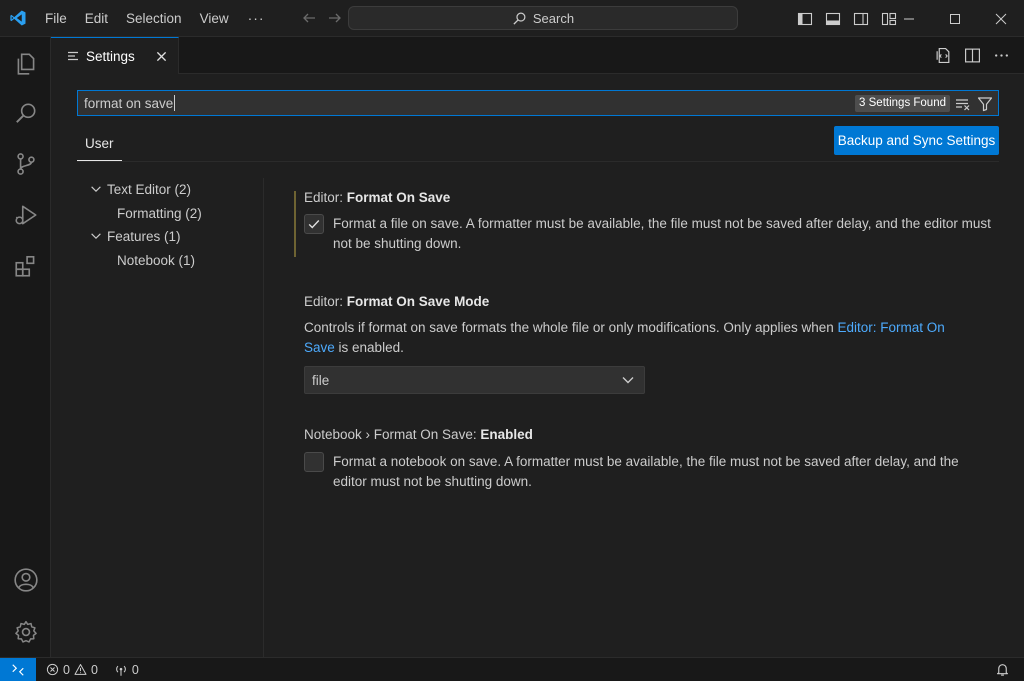 This screenshot has height=681, width=1024. Describe the element at coordinates (135, 669) in the screenshot. I see `ports-count: 0` at that location.